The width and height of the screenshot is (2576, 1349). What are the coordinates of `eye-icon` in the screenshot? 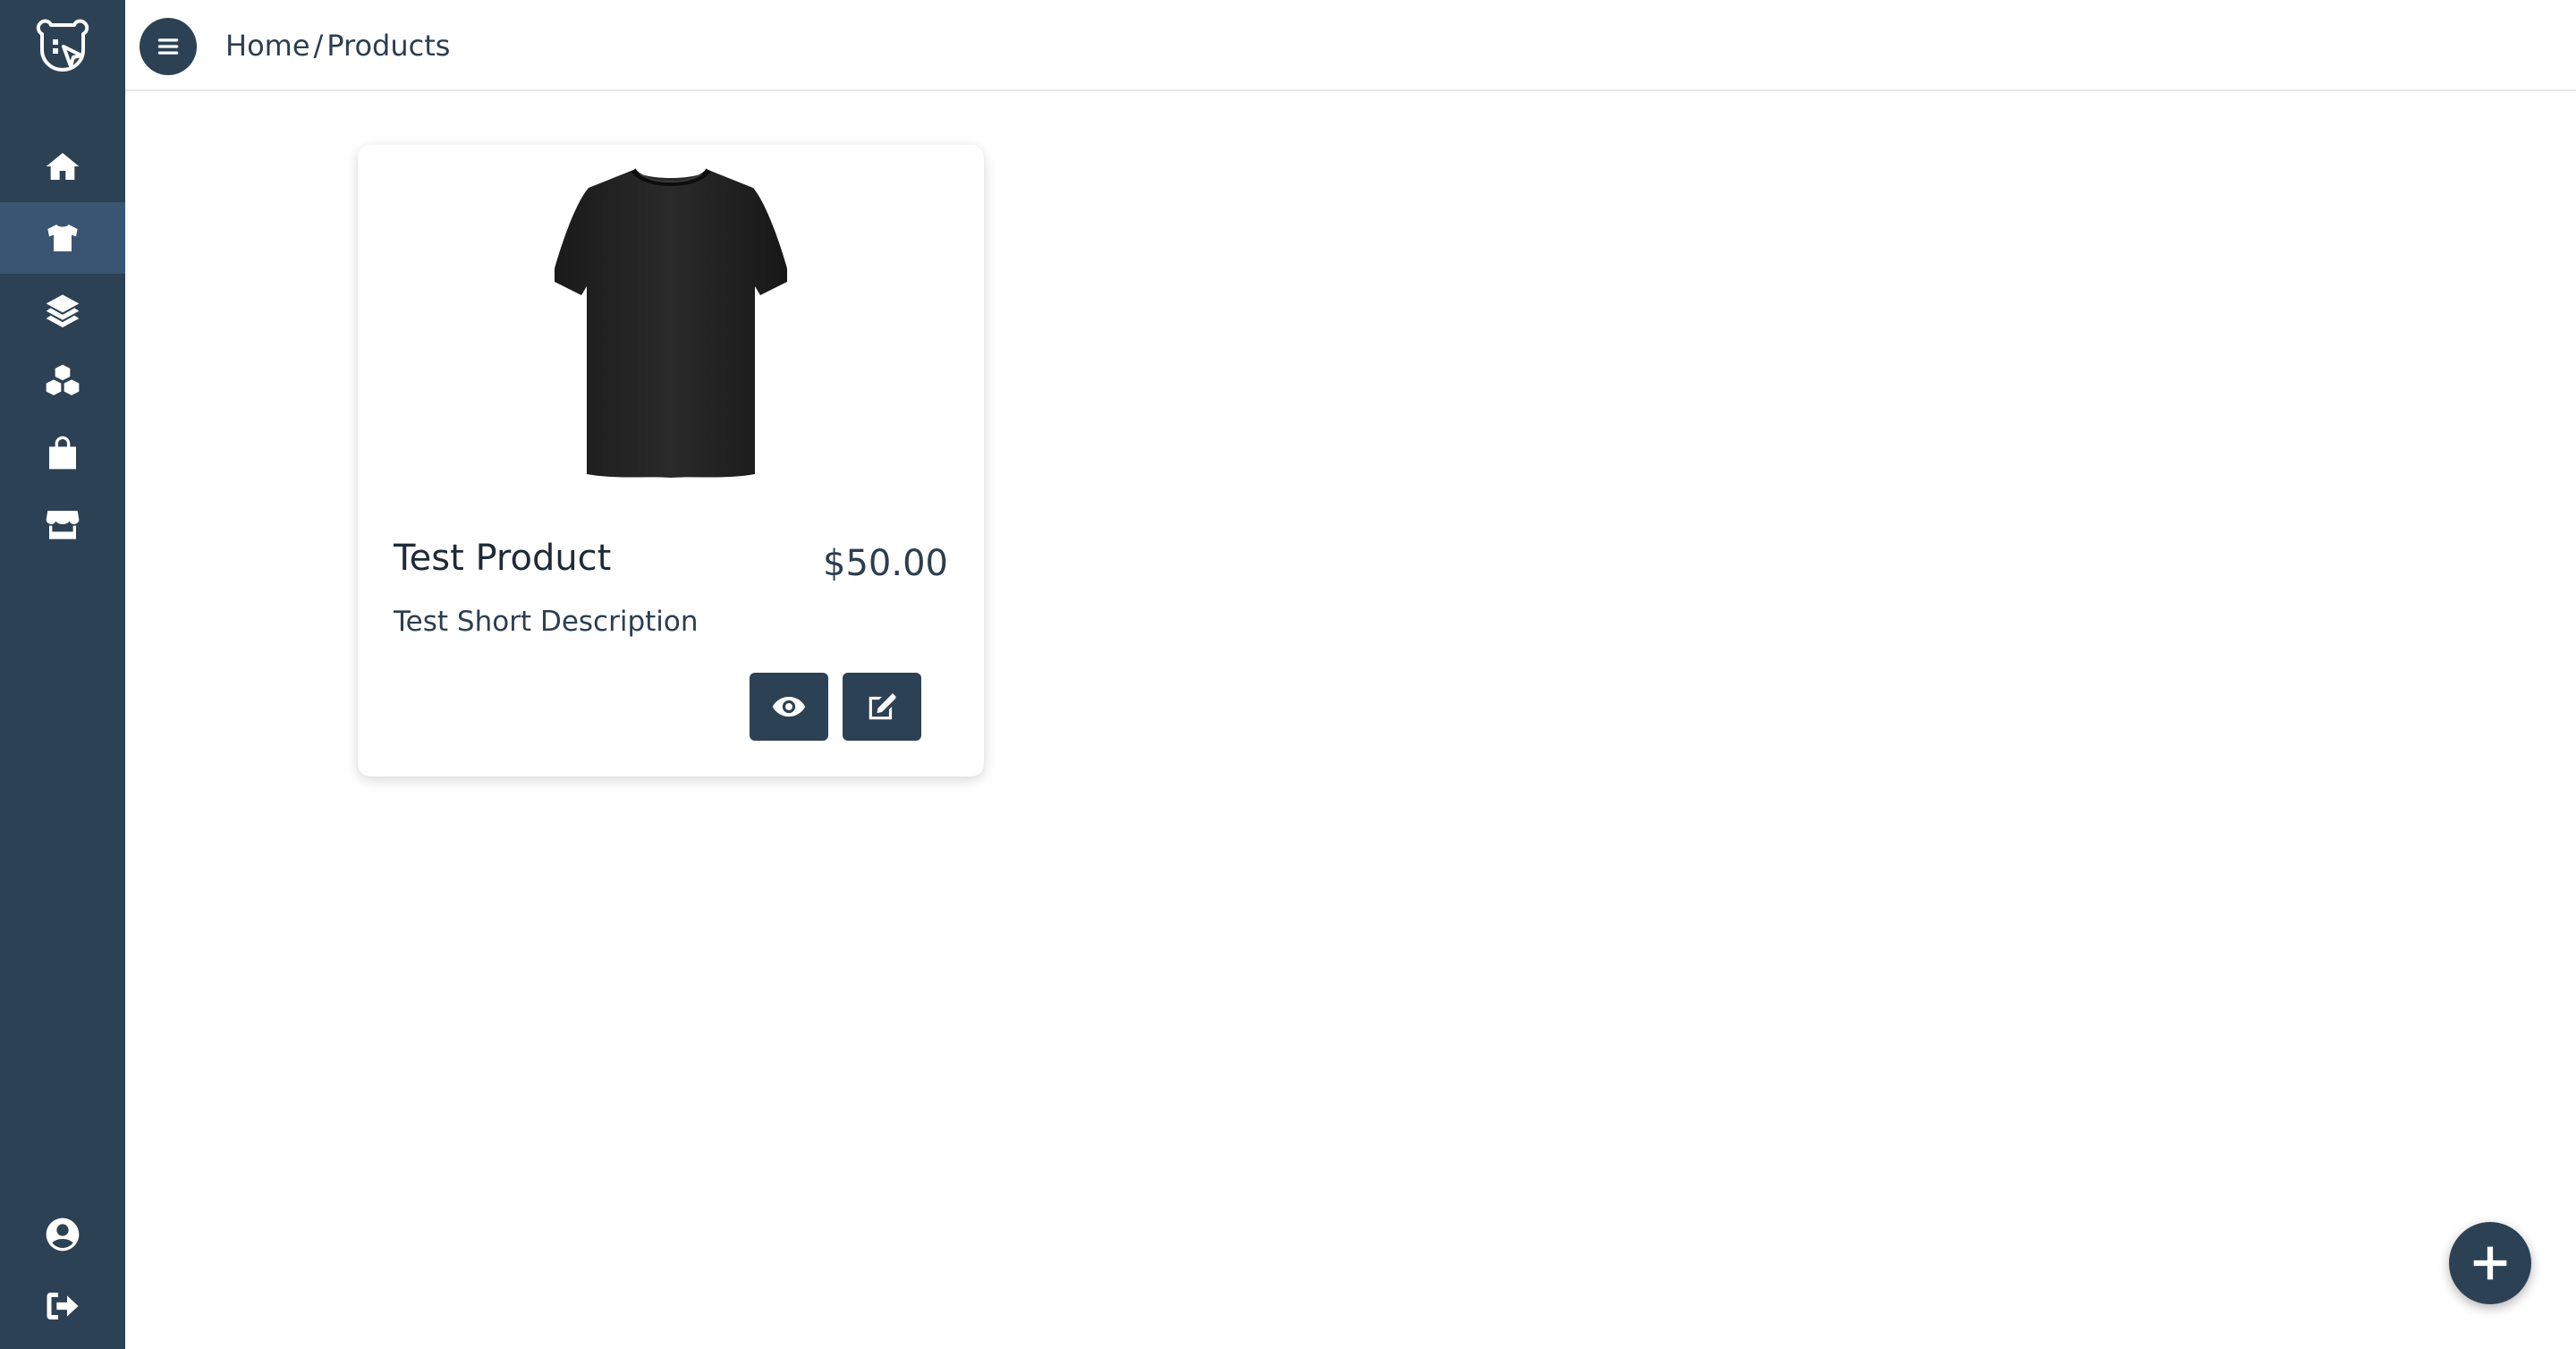 It's located at (789, 706).